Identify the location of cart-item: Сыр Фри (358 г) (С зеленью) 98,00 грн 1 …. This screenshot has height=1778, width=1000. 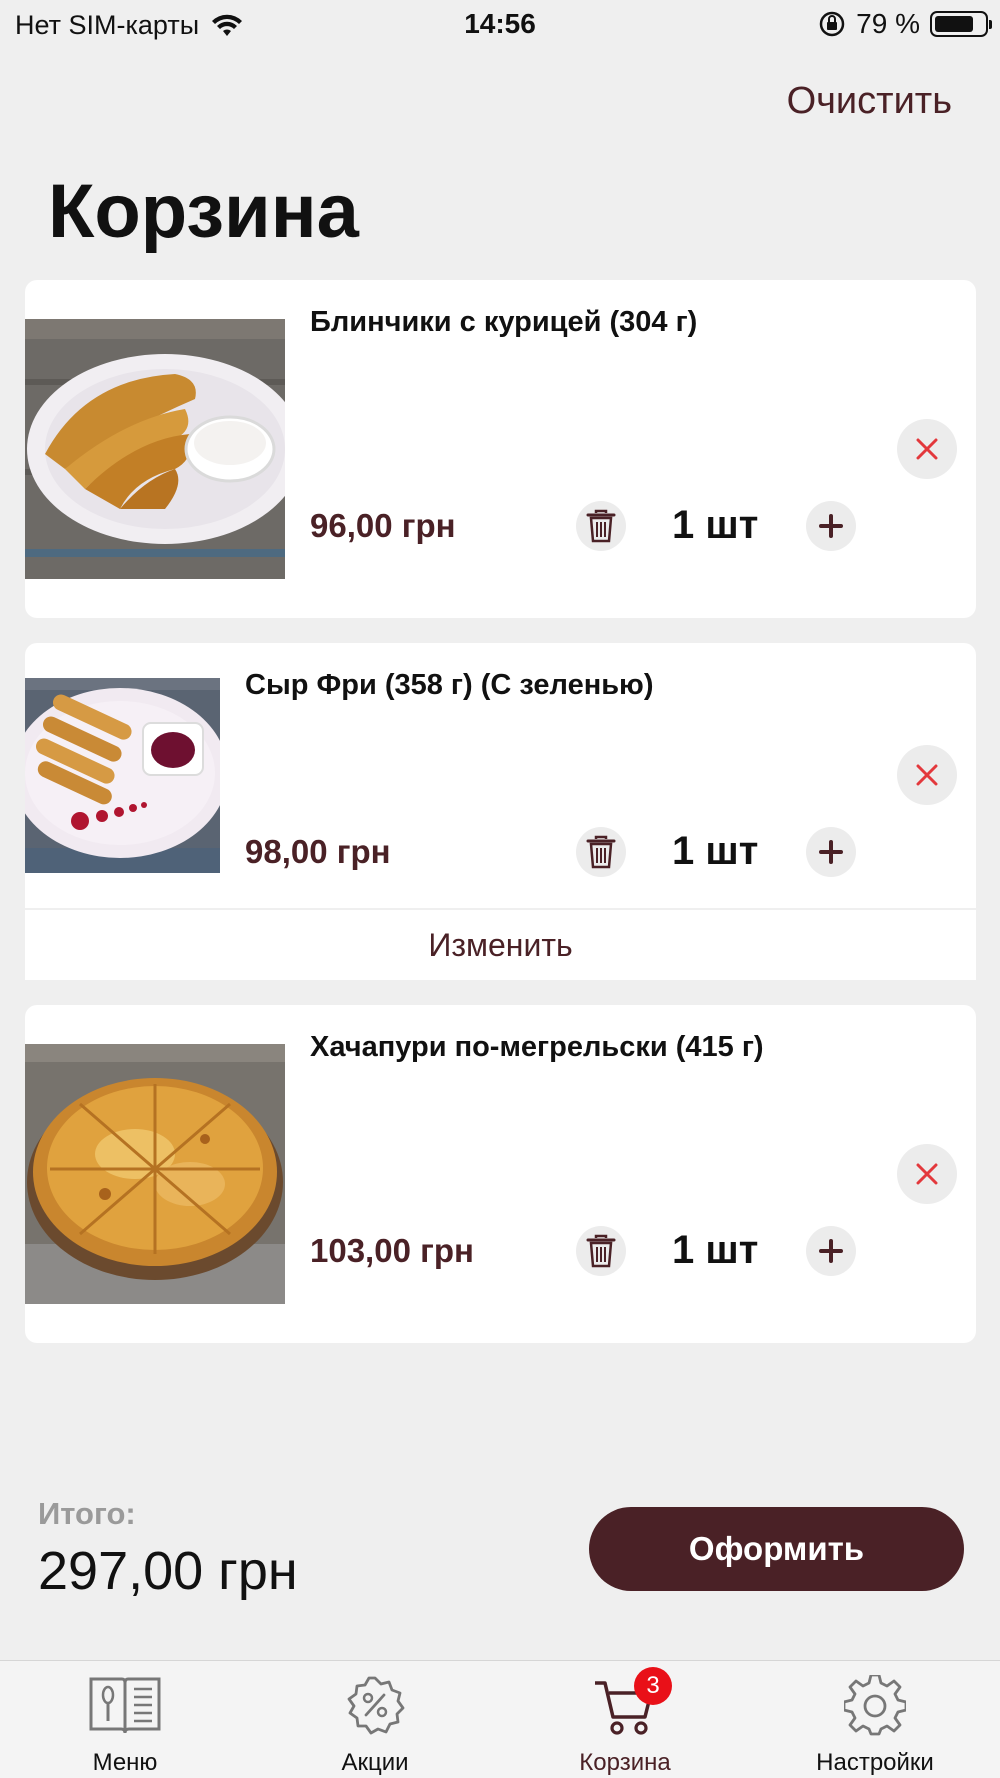
(500, 775).